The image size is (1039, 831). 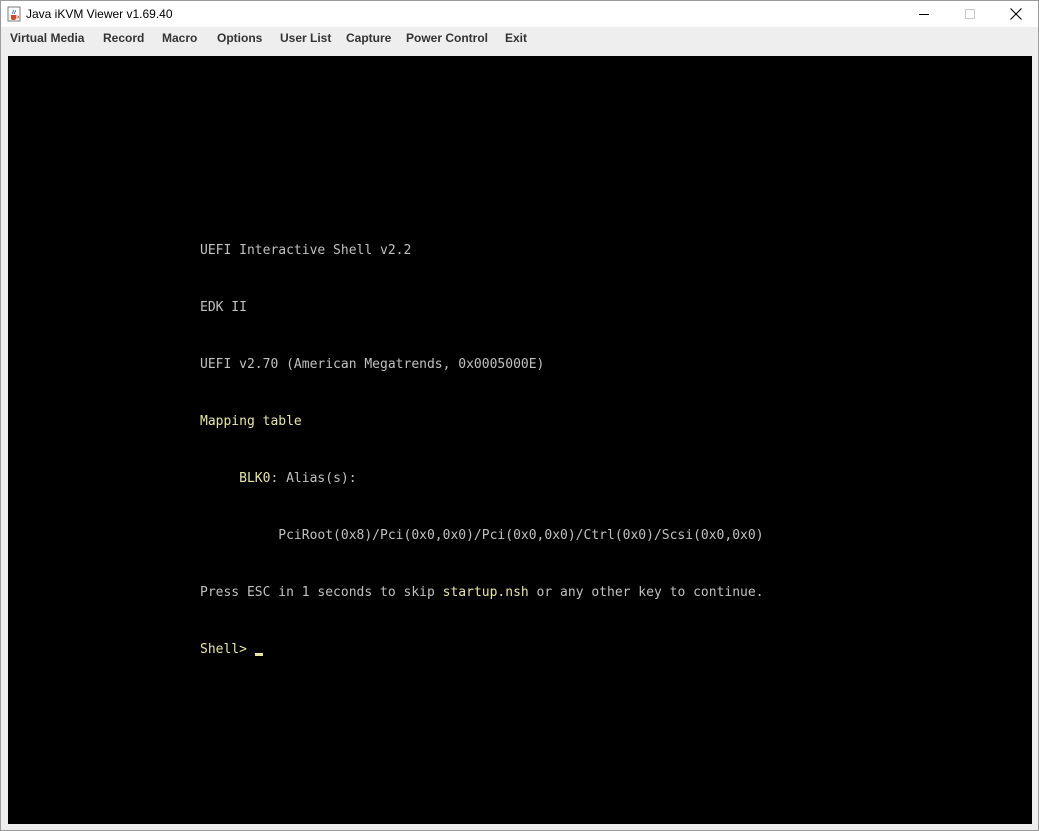 What do you see at coordinates (306, 250) in the screenshot?
I see `shell-version-line: UEFI Interactive Shell v2.2` at bounding box center [306, 250].